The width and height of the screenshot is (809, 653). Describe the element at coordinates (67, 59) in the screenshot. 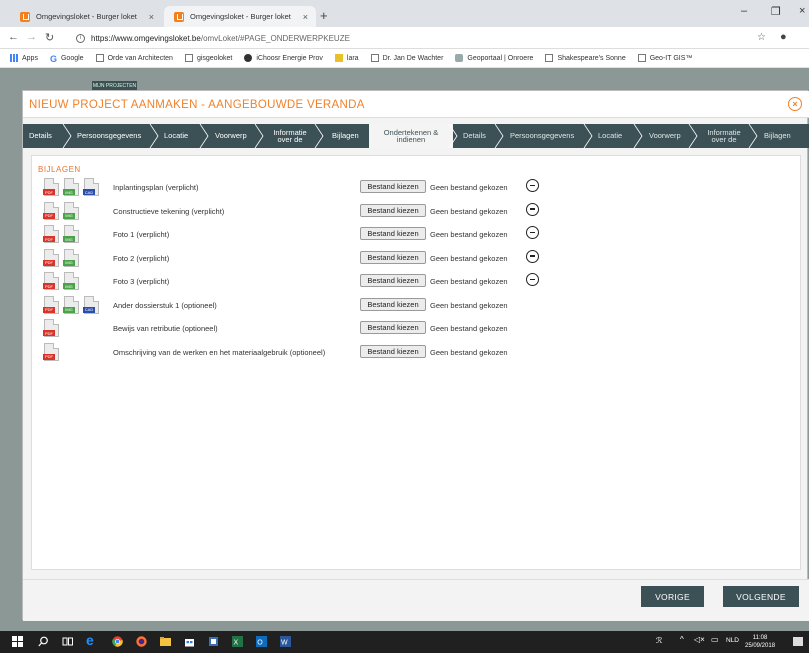

I see `bookmark-item: G Google` at that location.